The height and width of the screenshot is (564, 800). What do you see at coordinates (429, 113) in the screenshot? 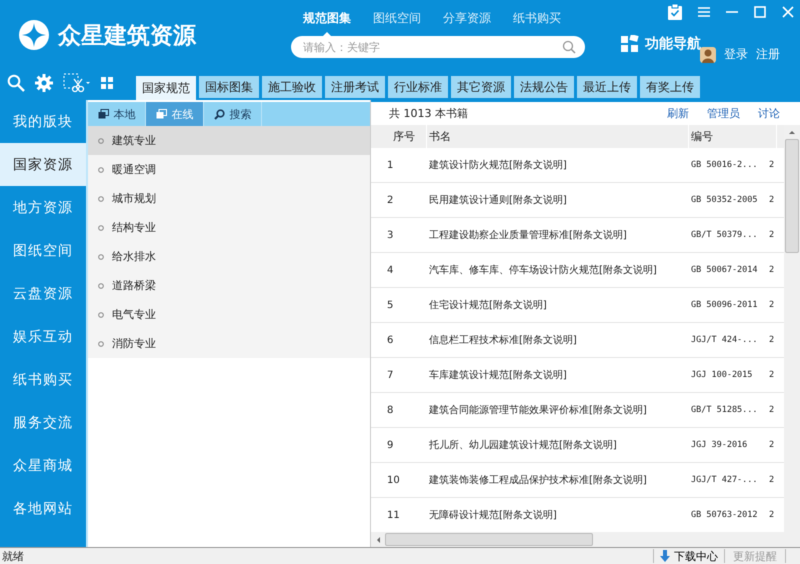
I see `book-count: 共 1013 本书籍` at bounding box center [429, 113].